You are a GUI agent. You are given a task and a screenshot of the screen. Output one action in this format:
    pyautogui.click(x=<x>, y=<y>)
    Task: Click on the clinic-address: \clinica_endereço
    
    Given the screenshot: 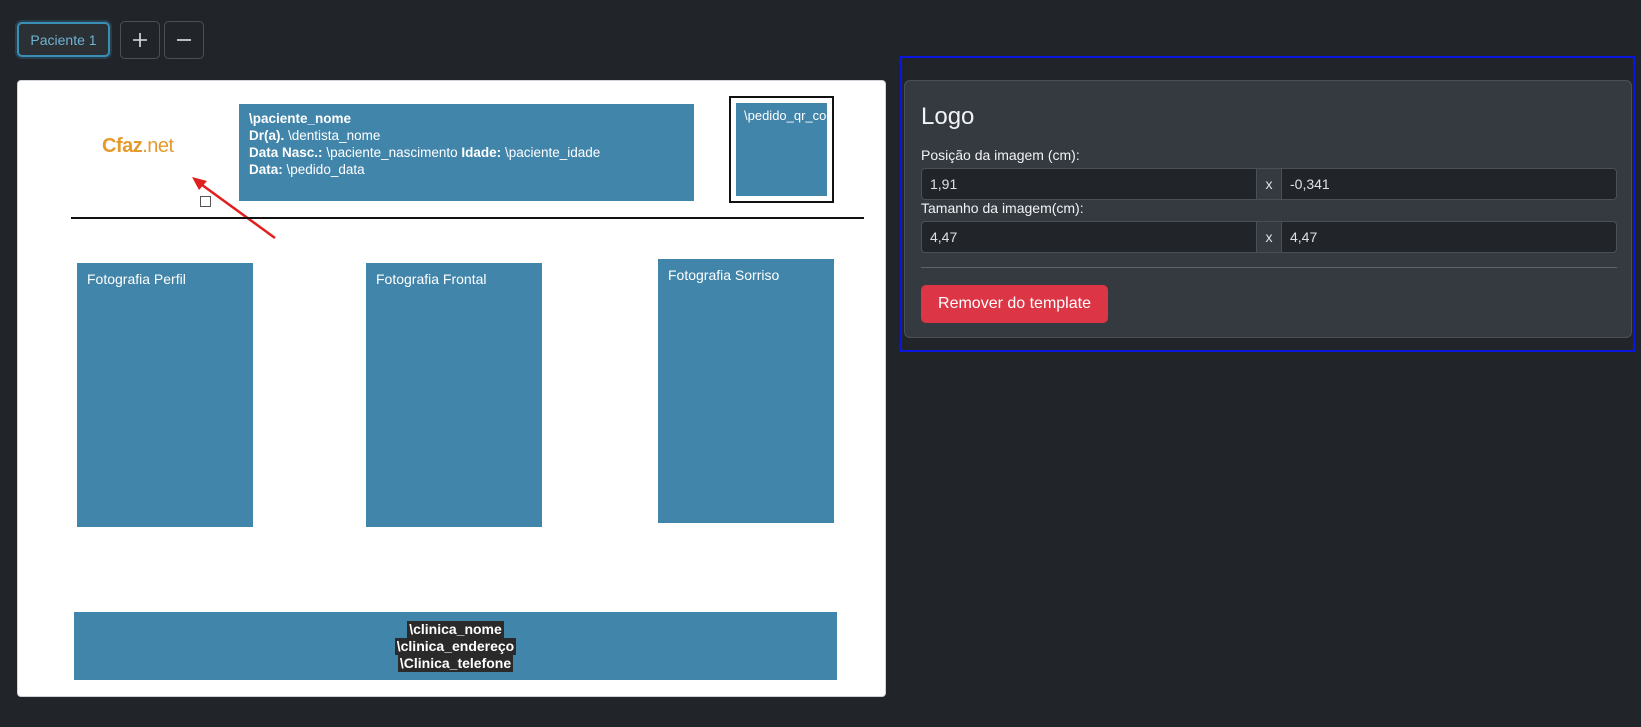 What is the action you would take?
    pyautogui.click(x=455, y=646)
    